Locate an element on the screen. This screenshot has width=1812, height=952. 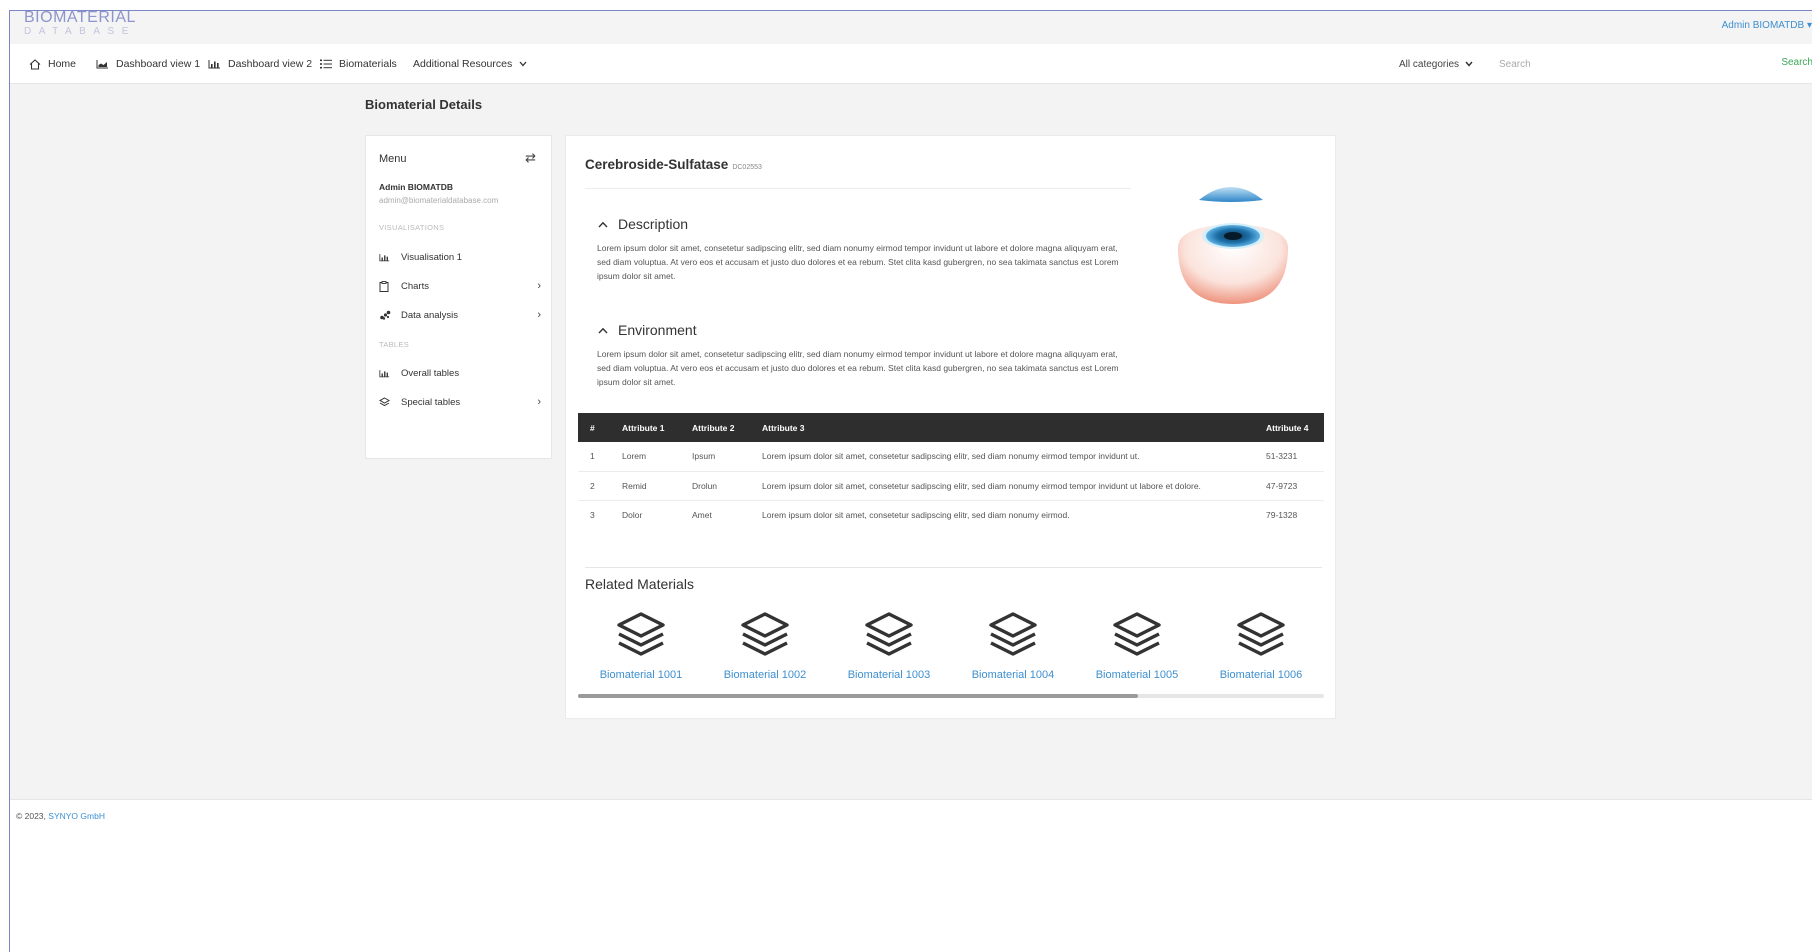
menu-item-label: Charts is located at coordinates (415, 286).